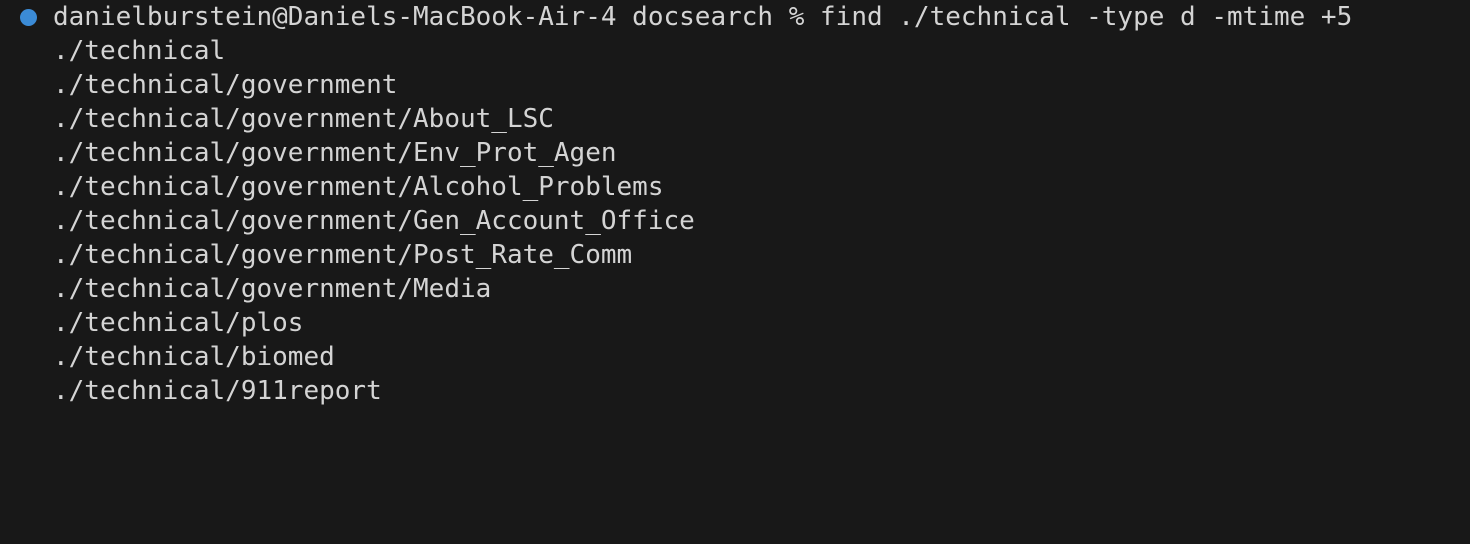 The image size is (1470, 544). Describe the element at coordinates (343, 255) in the screenshot. I see `output-line: ./technical/government/Post_Rate_Comm` at that location.